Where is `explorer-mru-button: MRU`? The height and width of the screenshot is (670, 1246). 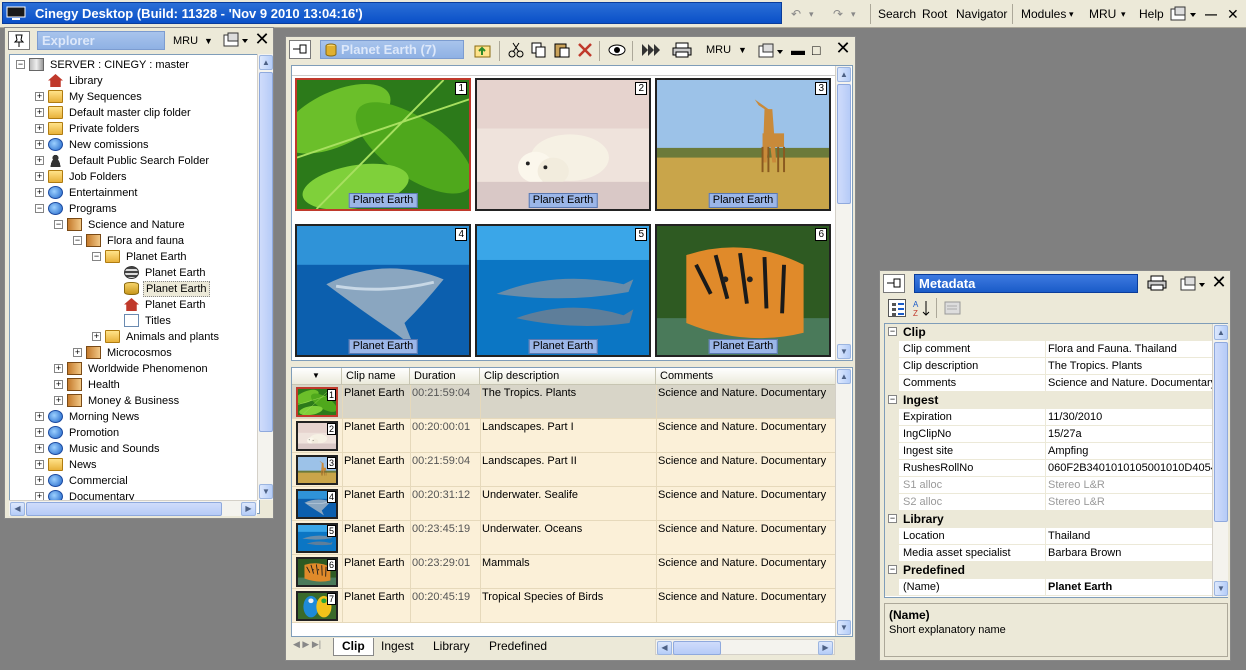
explorer-mru-button: MRU is located at coordinates (185, 41).